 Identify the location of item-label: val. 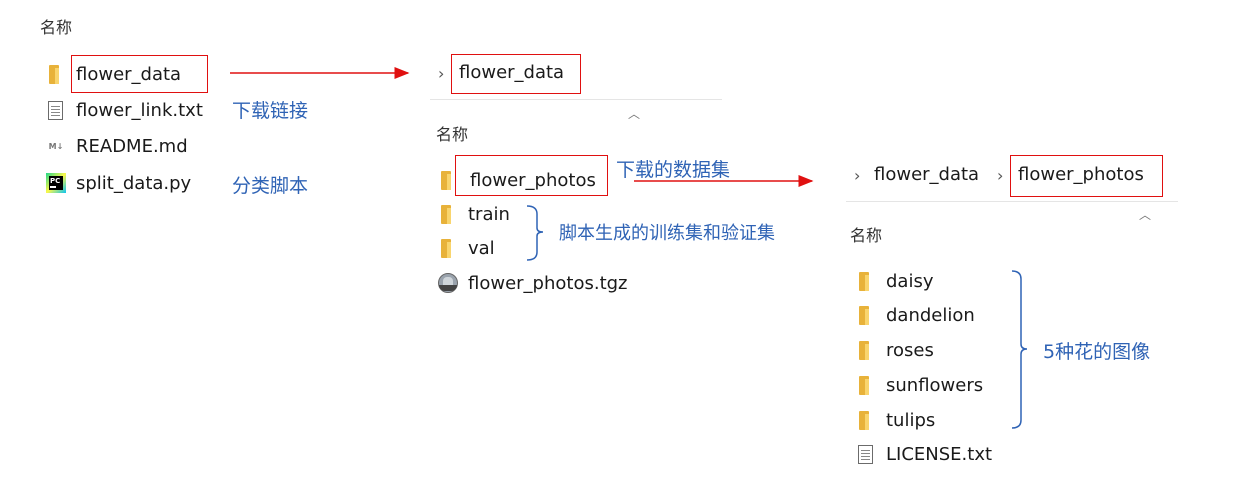
(481, 248).